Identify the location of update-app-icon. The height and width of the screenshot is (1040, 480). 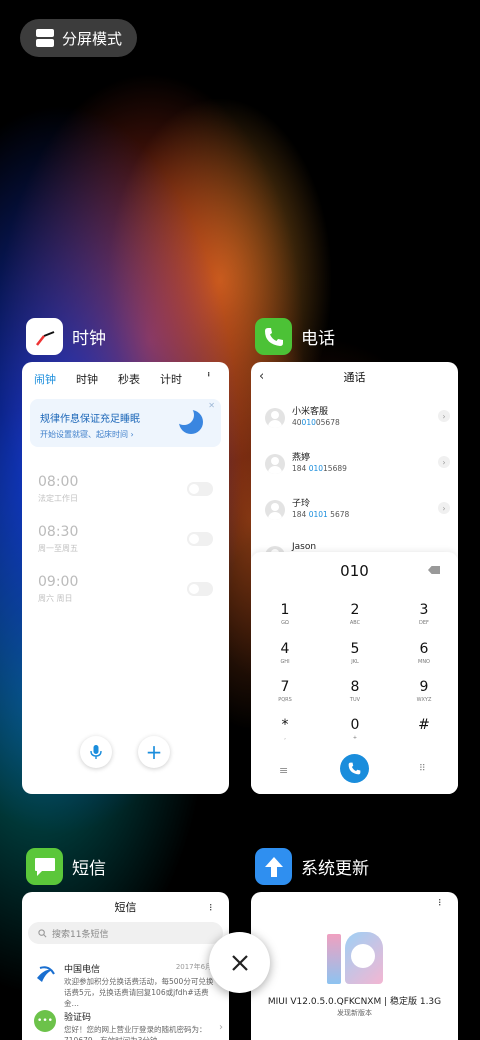
(273, 866).